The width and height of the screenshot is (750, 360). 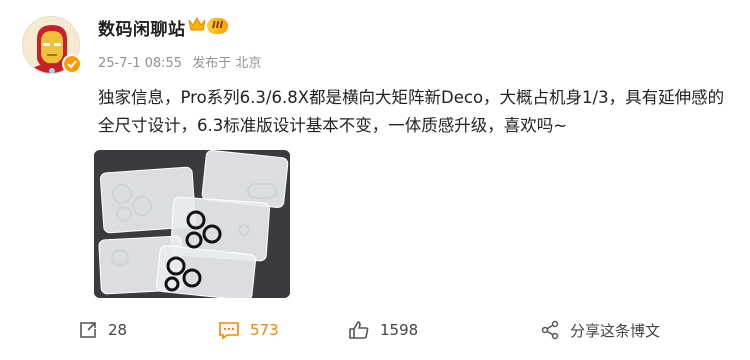 I want to click on action-bar: 28 573 1598 分享这条博文, so click(x=375, y=331).